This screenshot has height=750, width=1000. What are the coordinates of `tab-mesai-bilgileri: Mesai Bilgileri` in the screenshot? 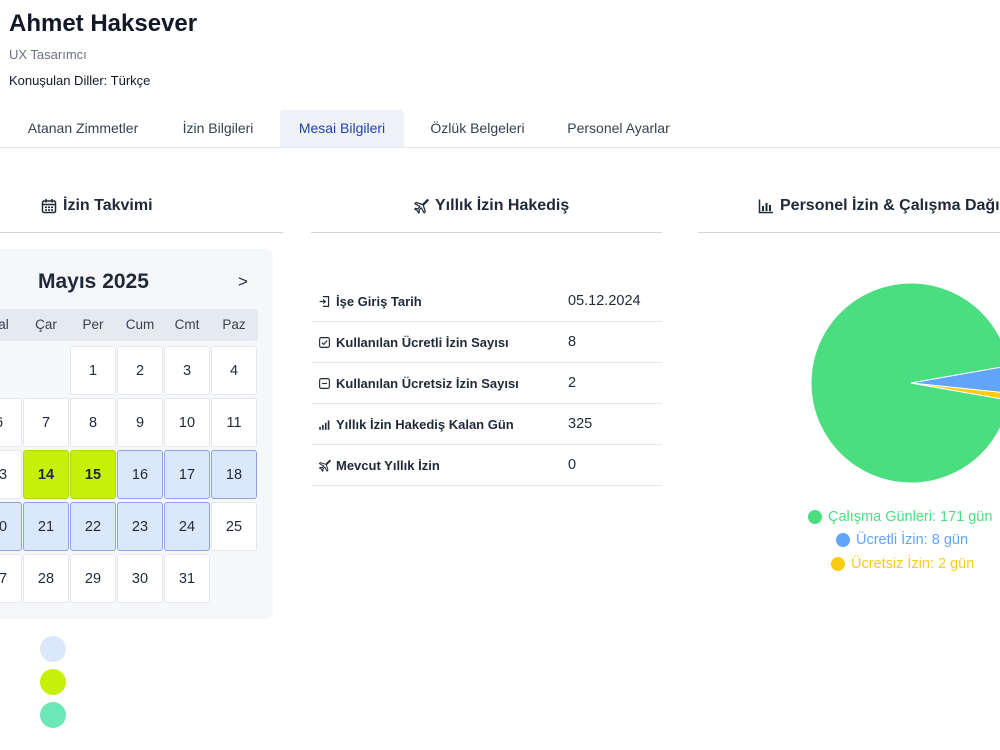 It's located at (342, 128).